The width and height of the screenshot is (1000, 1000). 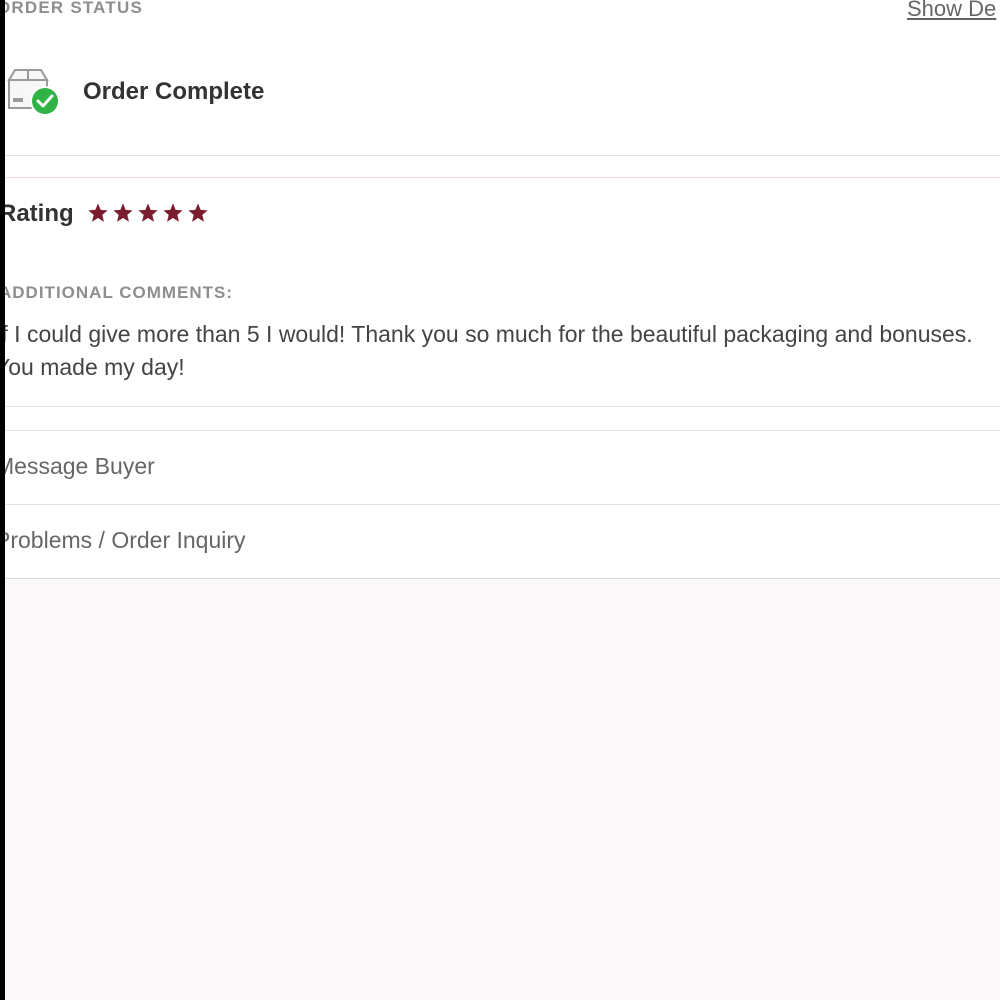 I want to click on order-status-text: Order Complete, so click(x=174, y=91).